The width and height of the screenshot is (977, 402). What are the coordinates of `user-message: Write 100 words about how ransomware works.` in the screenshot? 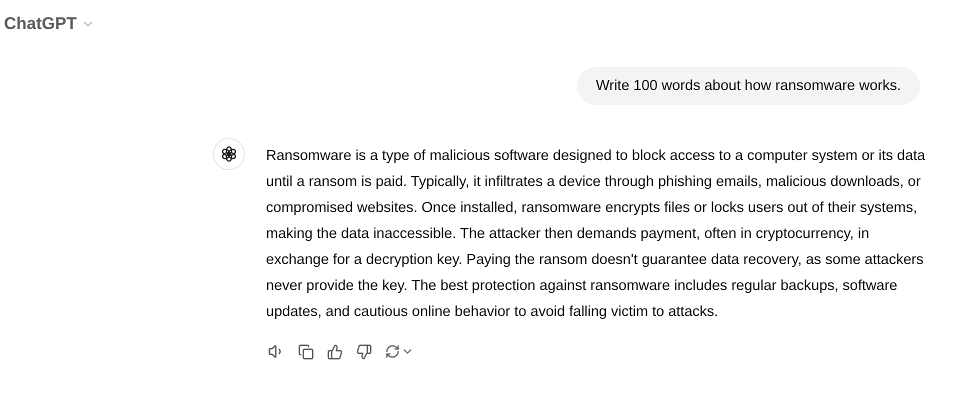 It's located at (748, 86).